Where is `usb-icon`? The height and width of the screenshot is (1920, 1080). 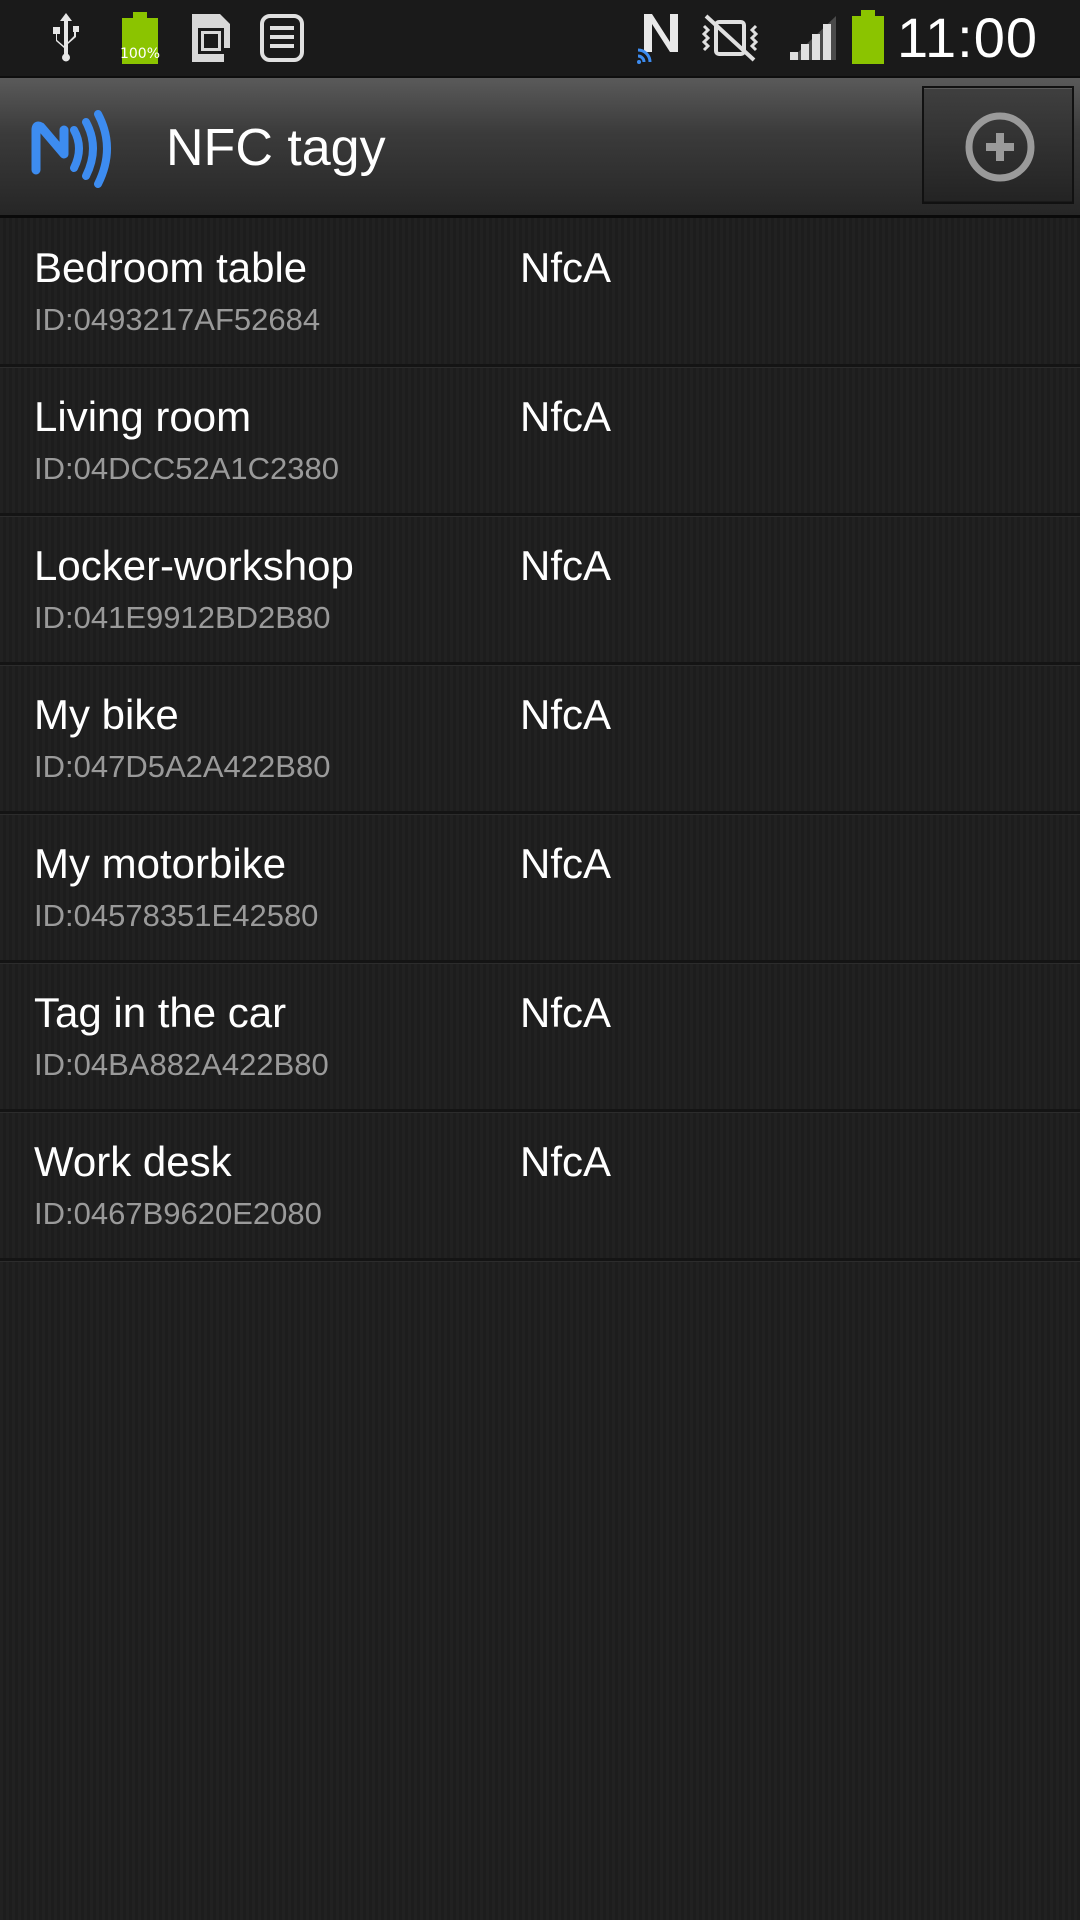
usb-icon is located at coordinates (66, 37).